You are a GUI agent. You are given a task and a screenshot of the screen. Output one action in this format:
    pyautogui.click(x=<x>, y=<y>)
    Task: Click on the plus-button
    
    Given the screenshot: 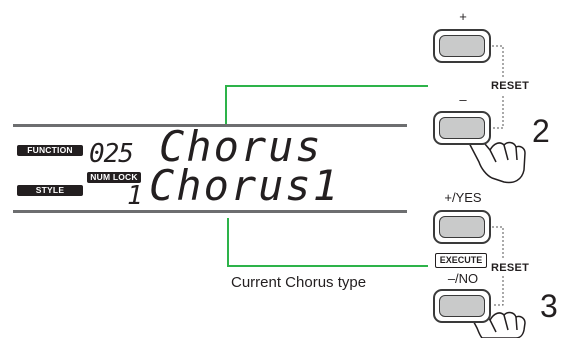 What is the action you would take?
    pyautogui.click(x=462, y=46)
    